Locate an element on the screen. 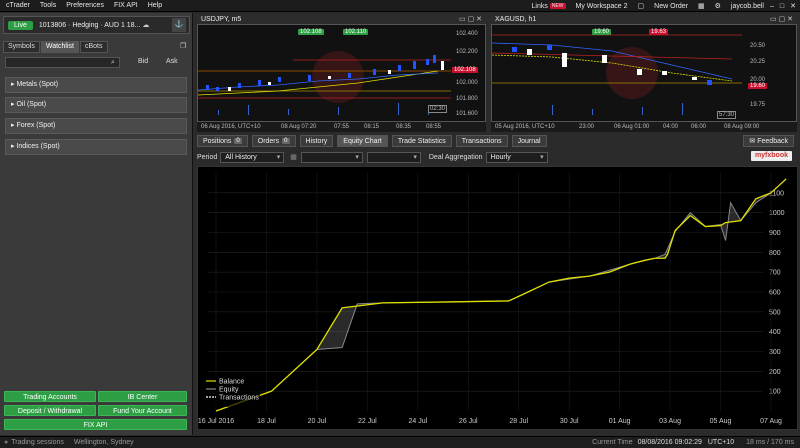 The width and height of the screenshot is (800, 448). menu-tools: Tools is located at coordinates (48, 5).